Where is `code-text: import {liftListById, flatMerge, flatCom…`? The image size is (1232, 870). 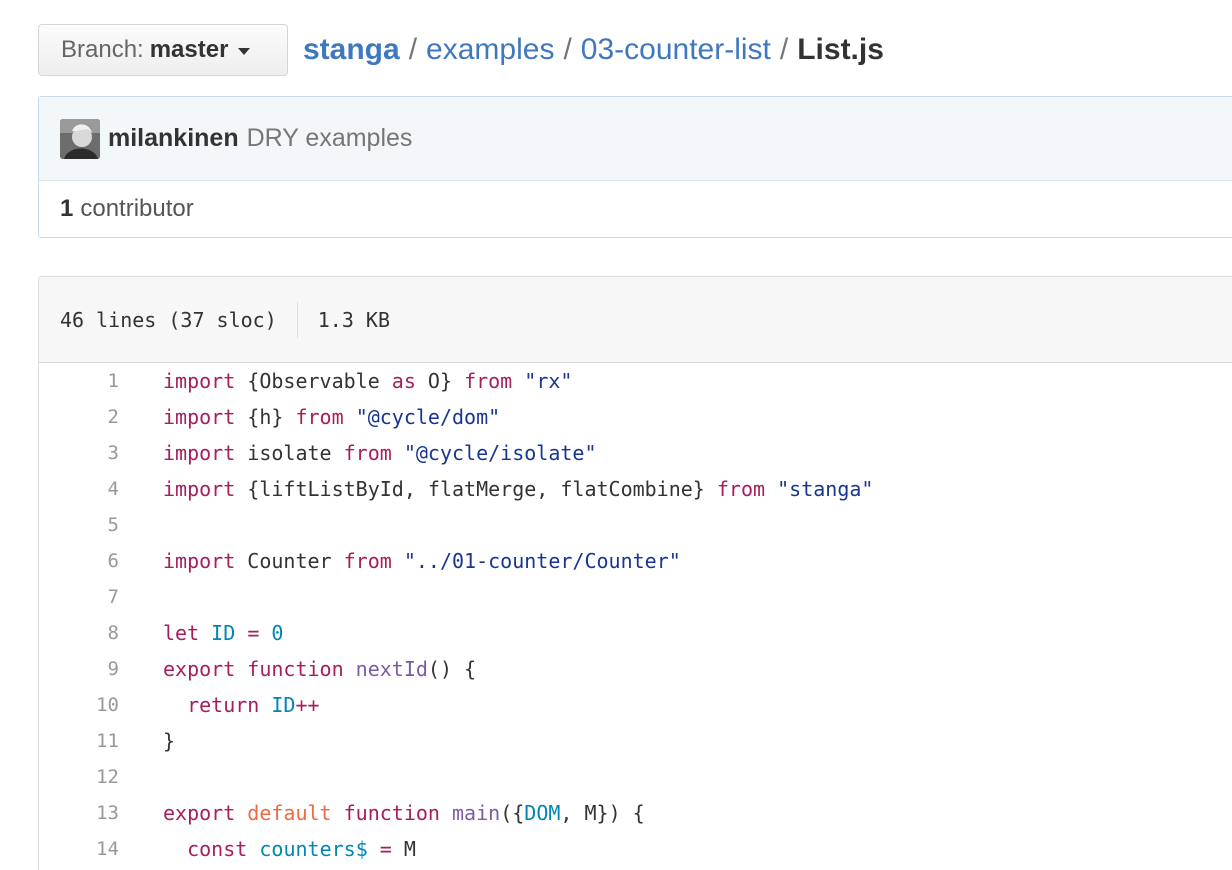 code-text: import {liftListById, flatMerge, flatCom… is located at coordinates (518, 489).